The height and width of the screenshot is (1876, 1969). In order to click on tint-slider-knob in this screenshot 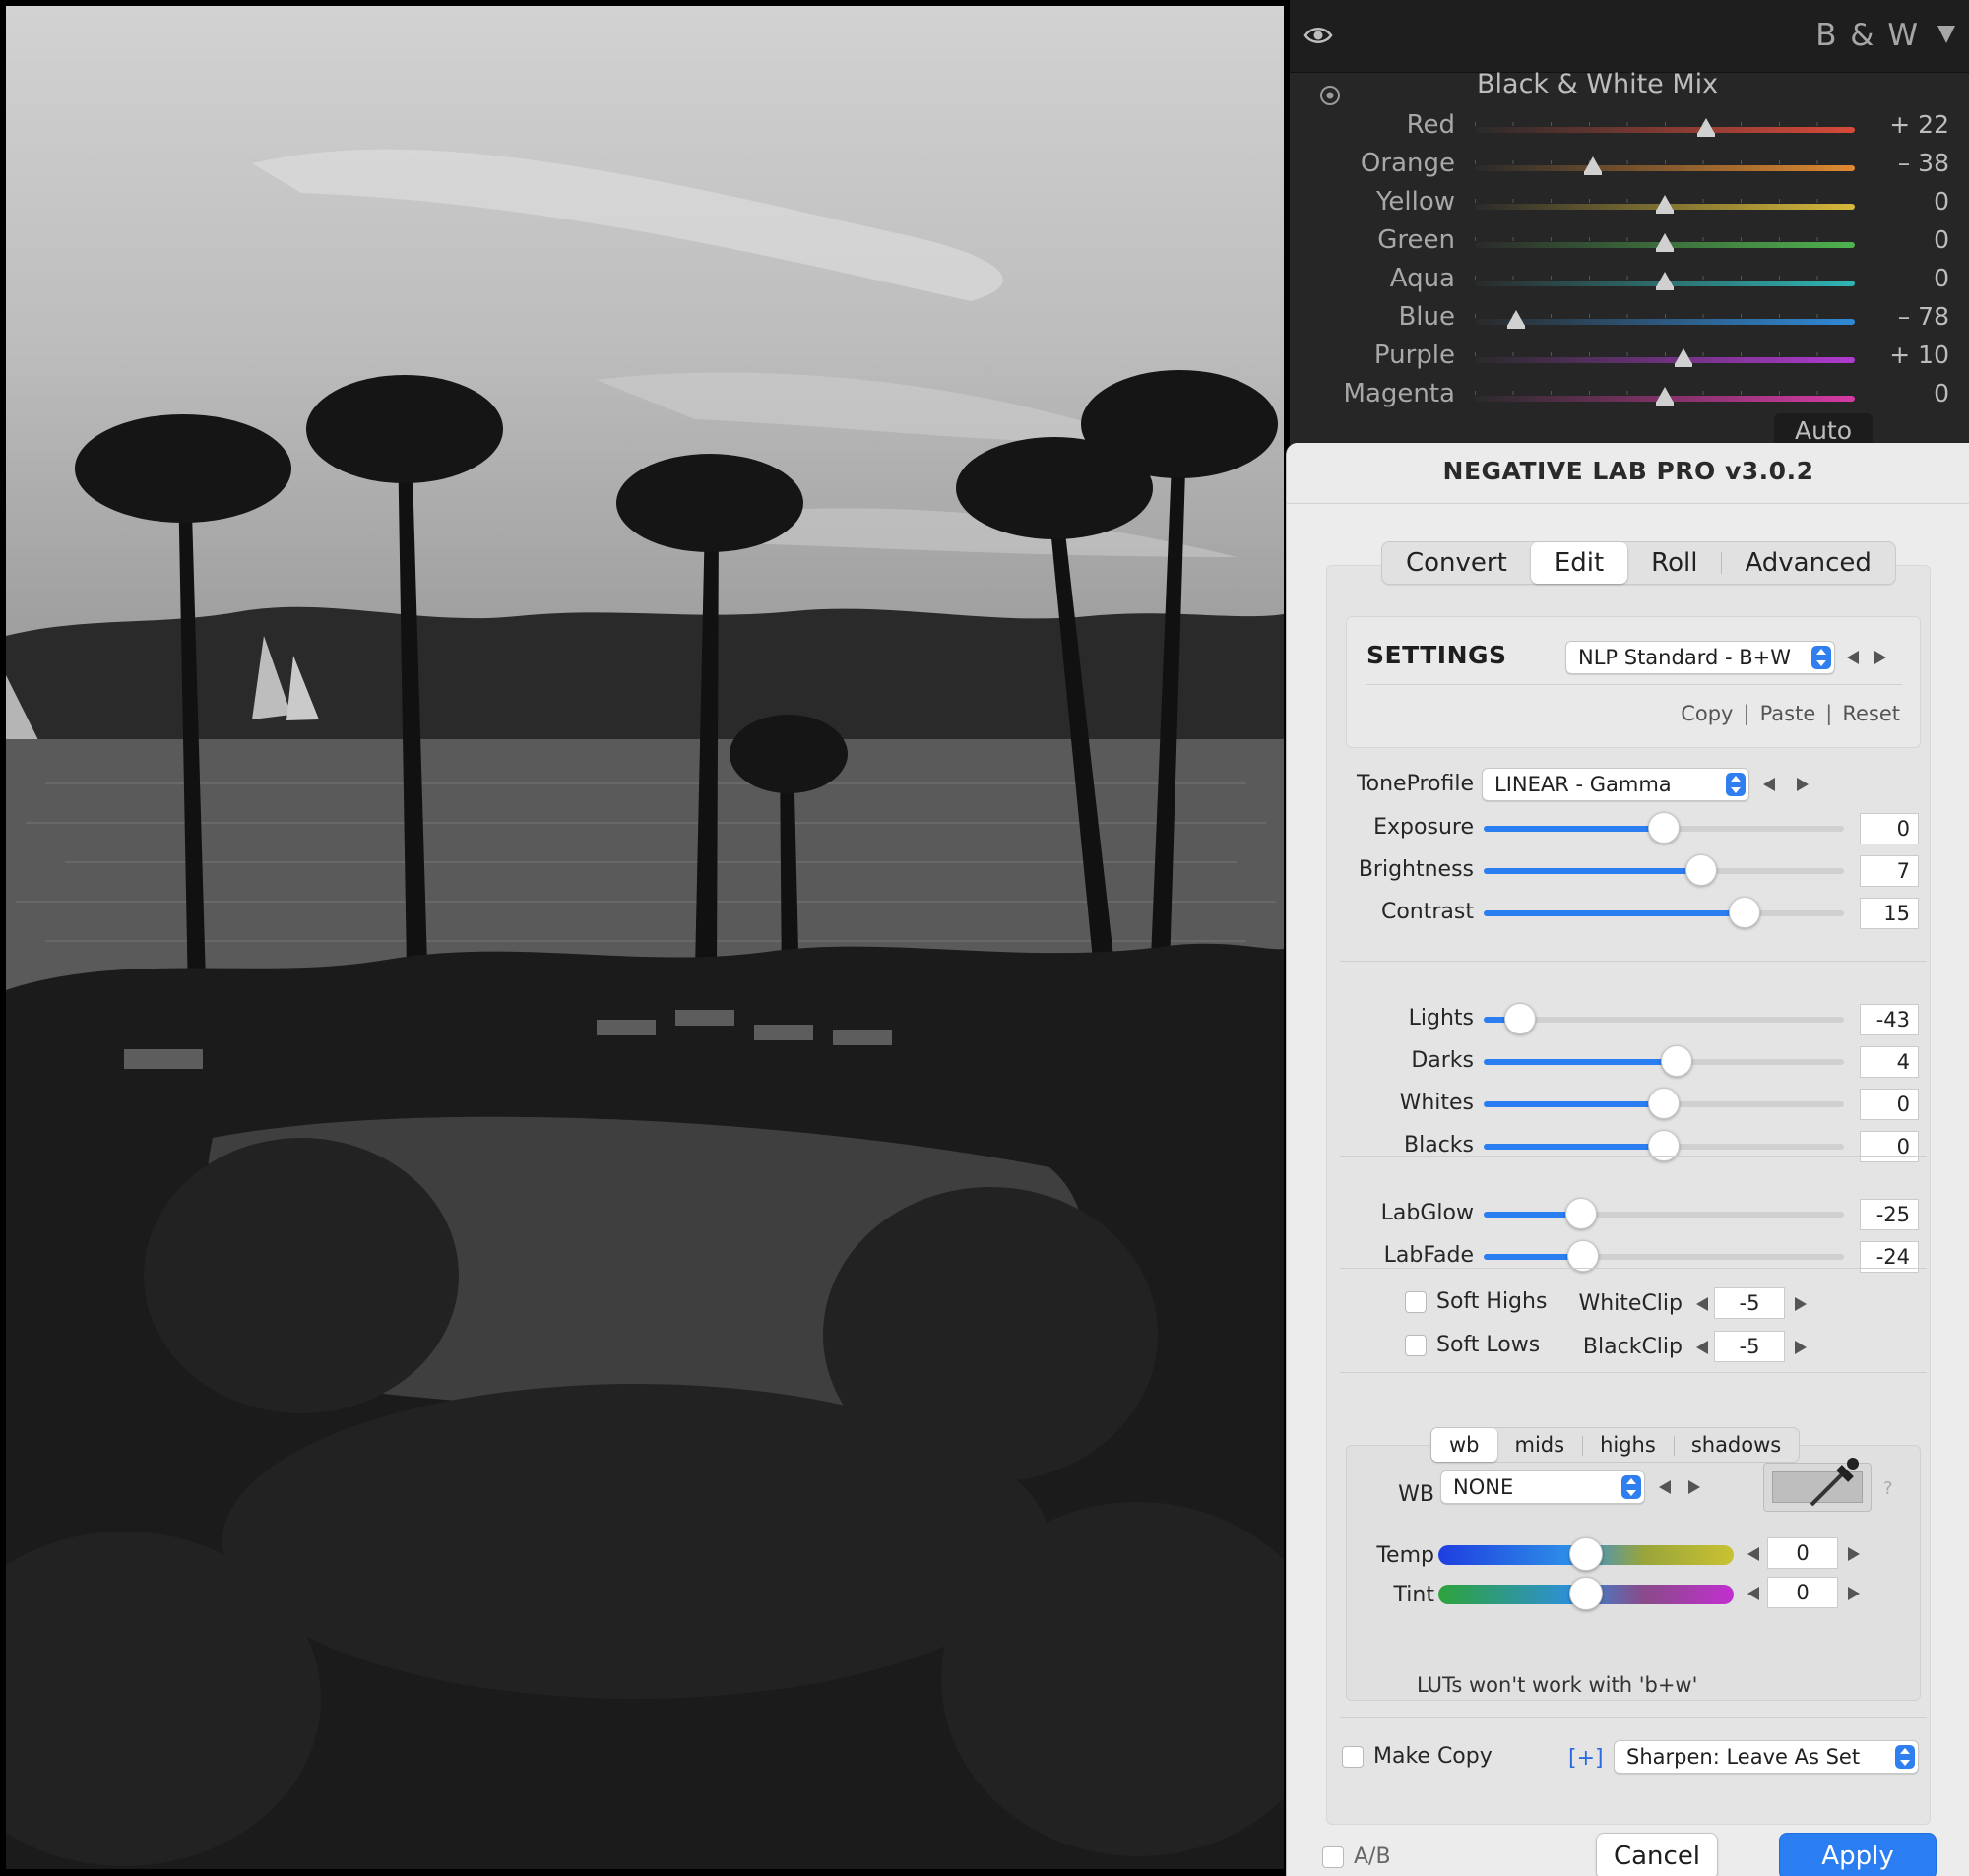, I will do `click(1586, 1593)`.